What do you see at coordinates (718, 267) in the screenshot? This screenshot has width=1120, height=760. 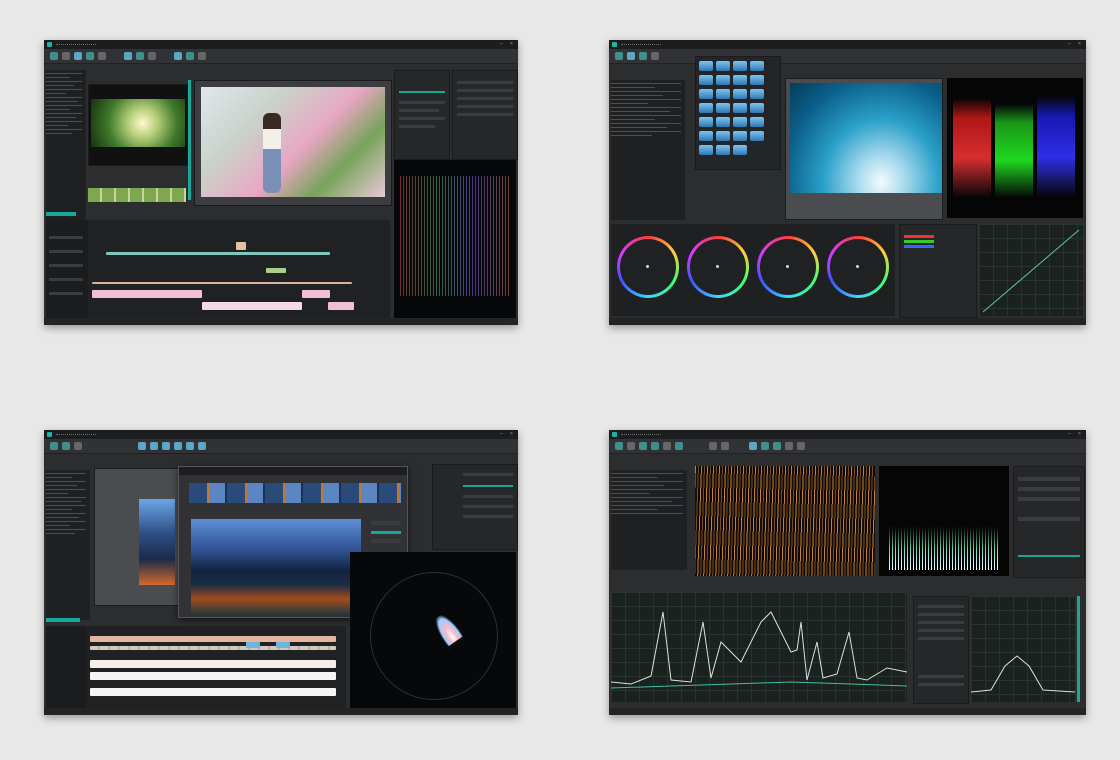 I see `color-wheel-midtones` at bounding box center [718, 267].